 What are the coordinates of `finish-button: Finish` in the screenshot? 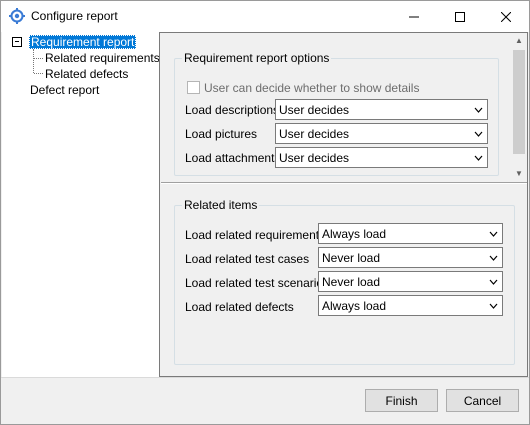 It's located at (401, 400).